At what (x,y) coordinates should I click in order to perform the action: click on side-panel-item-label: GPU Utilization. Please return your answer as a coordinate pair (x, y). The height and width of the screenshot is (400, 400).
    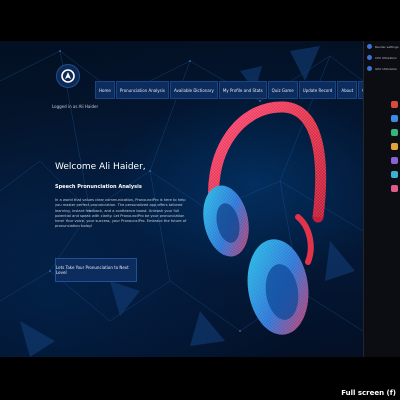
    Looking at the image, I should click on (386, 68).